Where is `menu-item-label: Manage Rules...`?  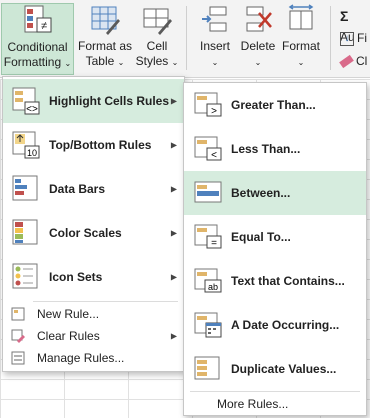 menu-item-label: Manage Rules... is located at coordinates (81, 358).